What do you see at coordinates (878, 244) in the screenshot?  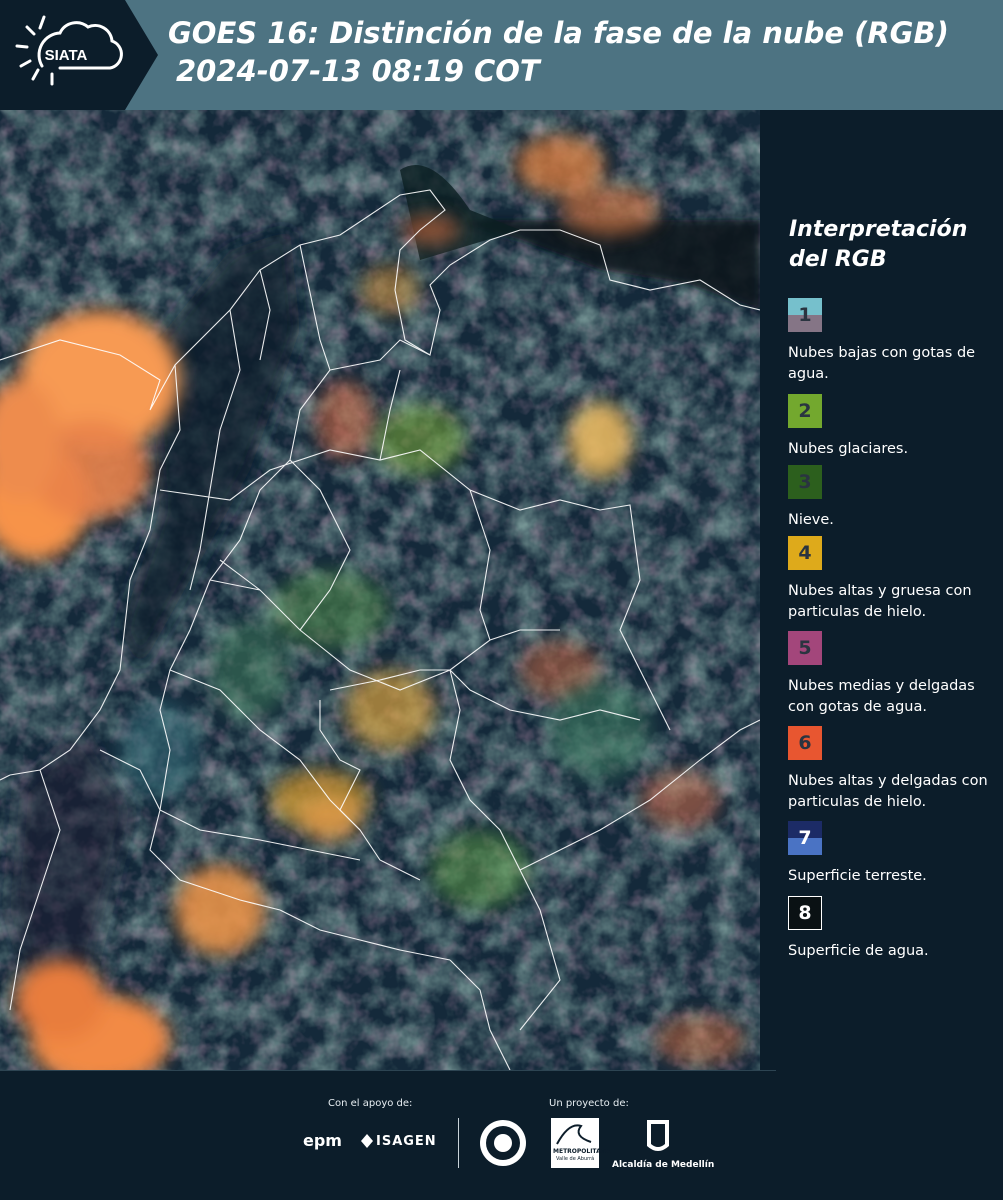 I see `legend-title: Interpretación del RGB` at bounding box center [878, 244].